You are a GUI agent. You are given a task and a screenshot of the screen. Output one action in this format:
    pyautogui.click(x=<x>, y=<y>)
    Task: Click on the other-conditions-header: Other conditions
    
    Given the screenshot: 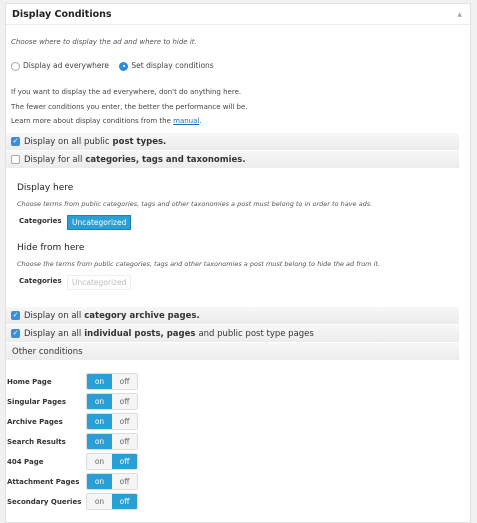 What is the action you would take?
    pyautogui.click(x=232, y=351)
    